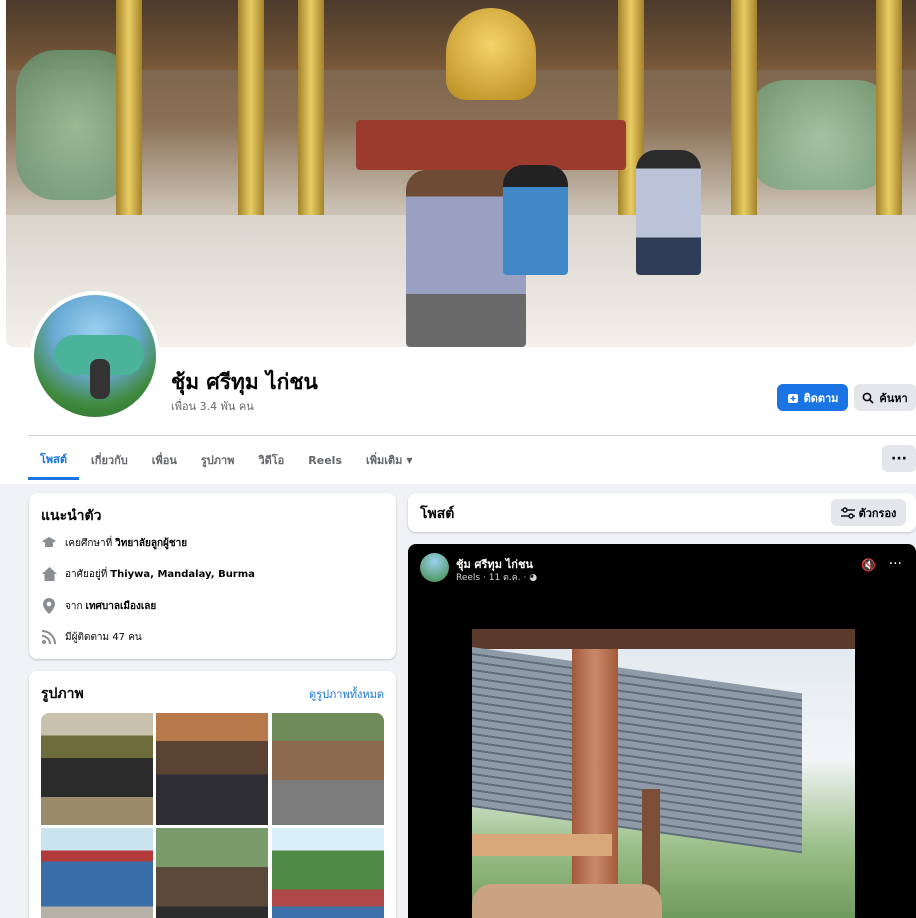  What do you see at coordinates (533, 578) in the screenshot?
I see `globe-icon: ◕` at bounding box center [533, 578].